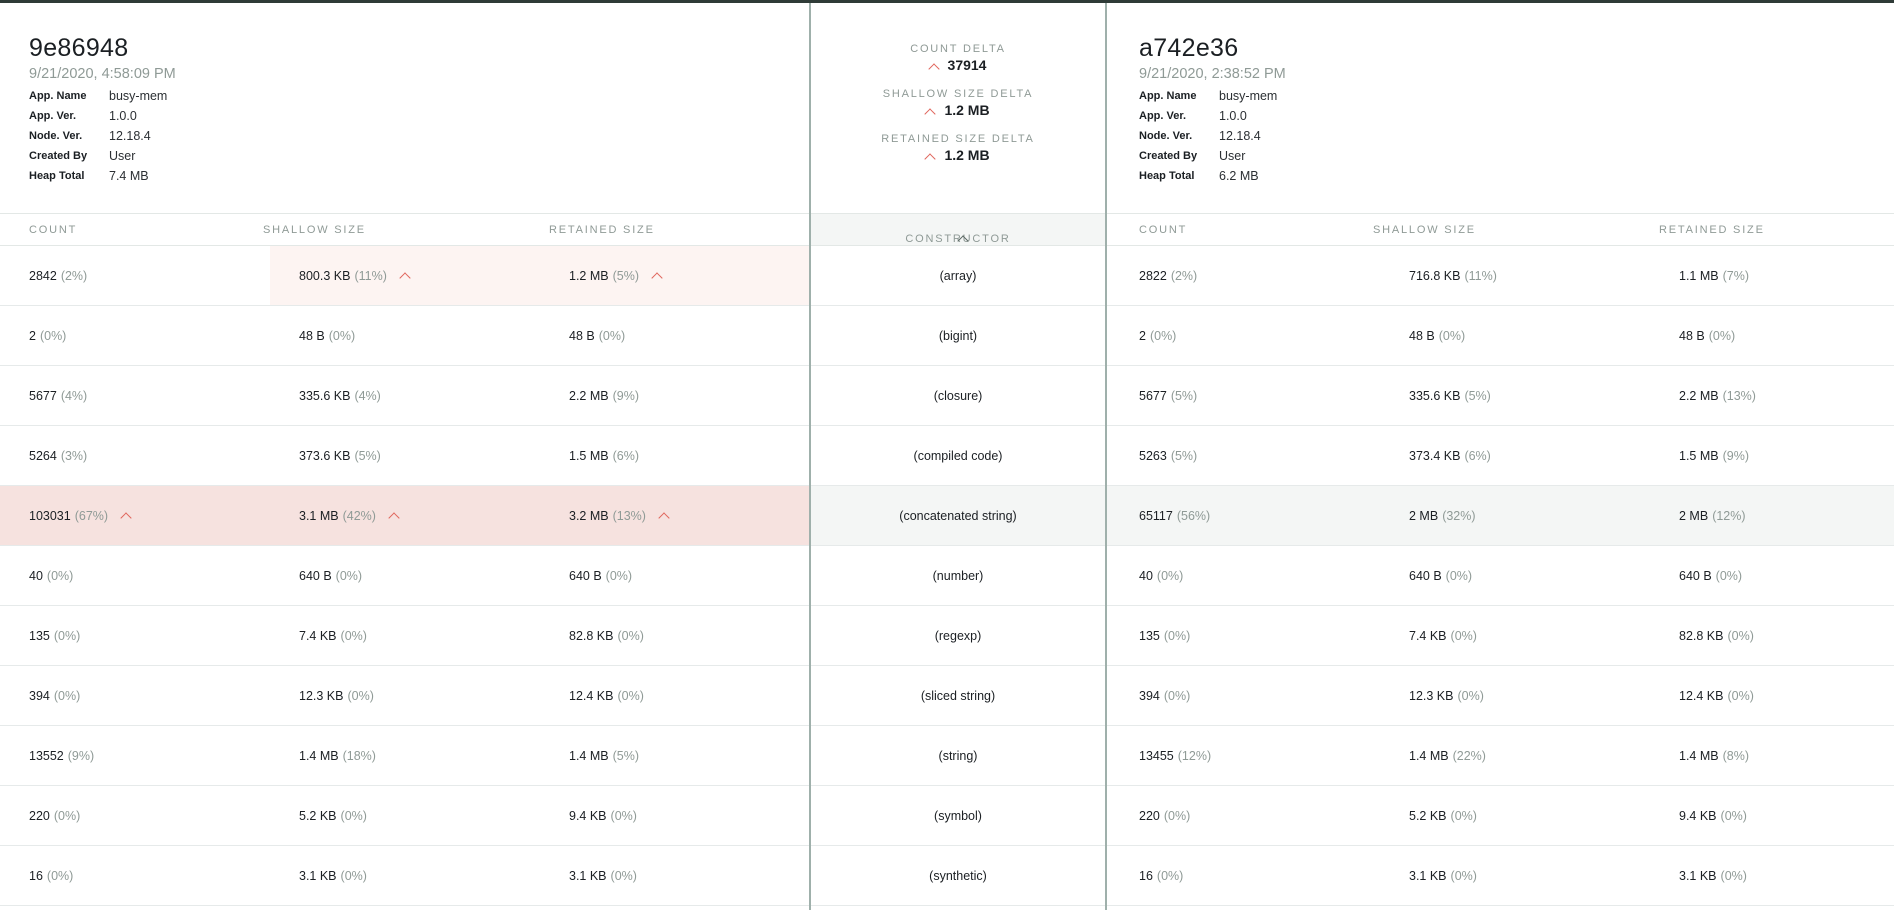 The width and height of the screenshot is (1894, 910). I want to click on constructor-row: (number), so click(958, 576).